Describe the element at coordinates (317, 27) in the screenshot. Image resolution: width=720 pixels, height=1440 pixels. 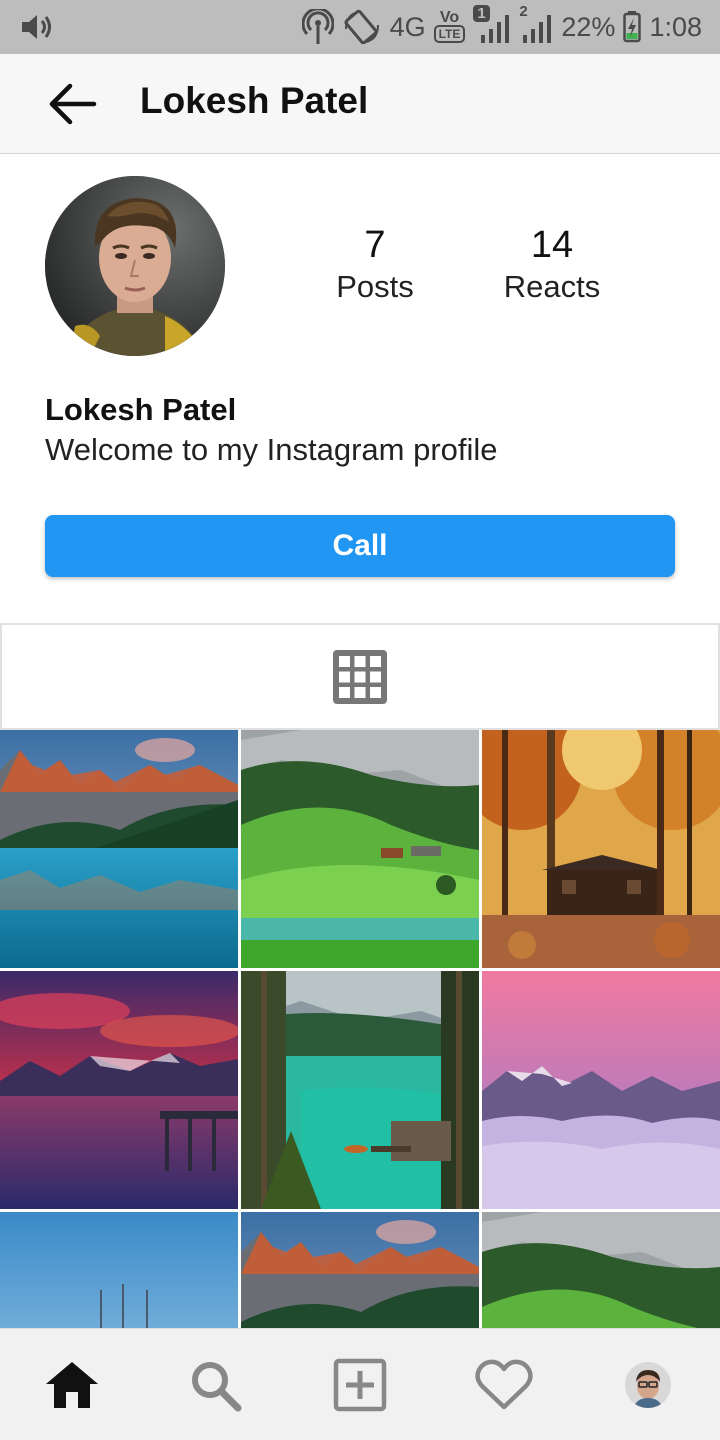
I see `hotspot-icon` at that location.